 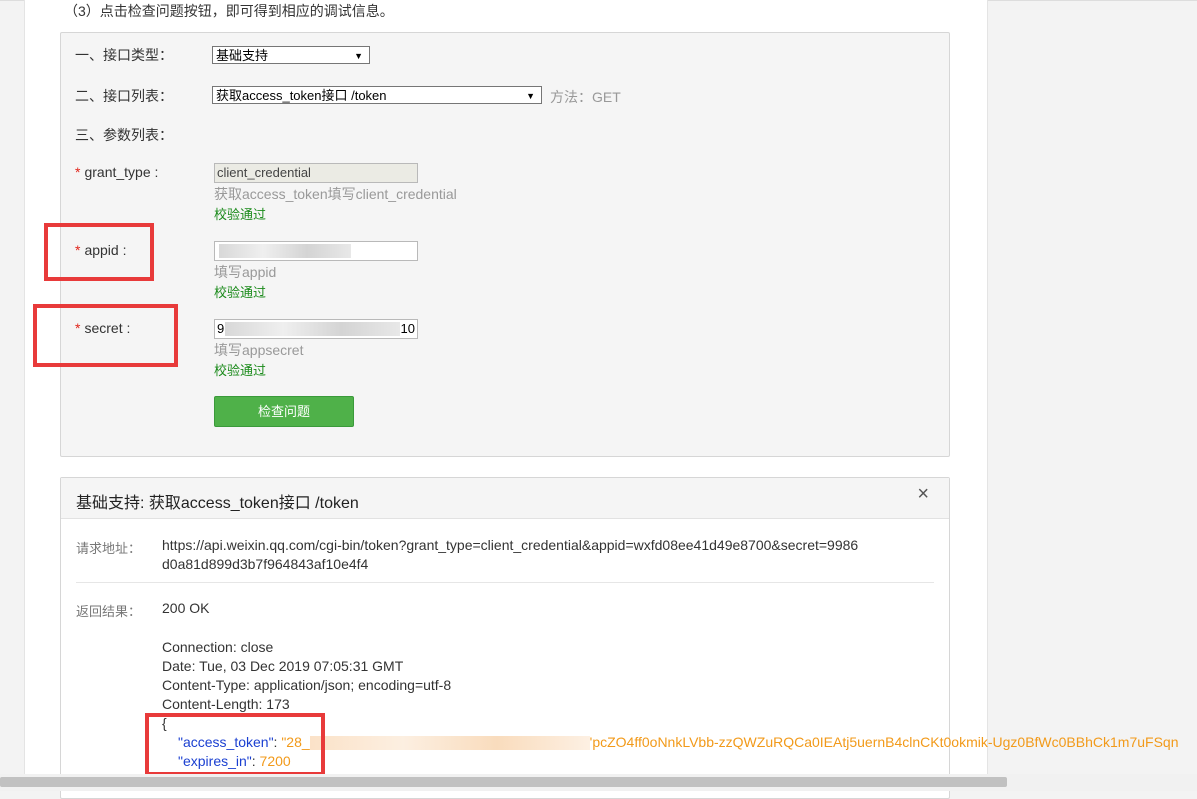 What do you see at coordinates (240, 292) in the screenshot?
I see `appid-status: 校验通过` at bounding box center [240, 292].